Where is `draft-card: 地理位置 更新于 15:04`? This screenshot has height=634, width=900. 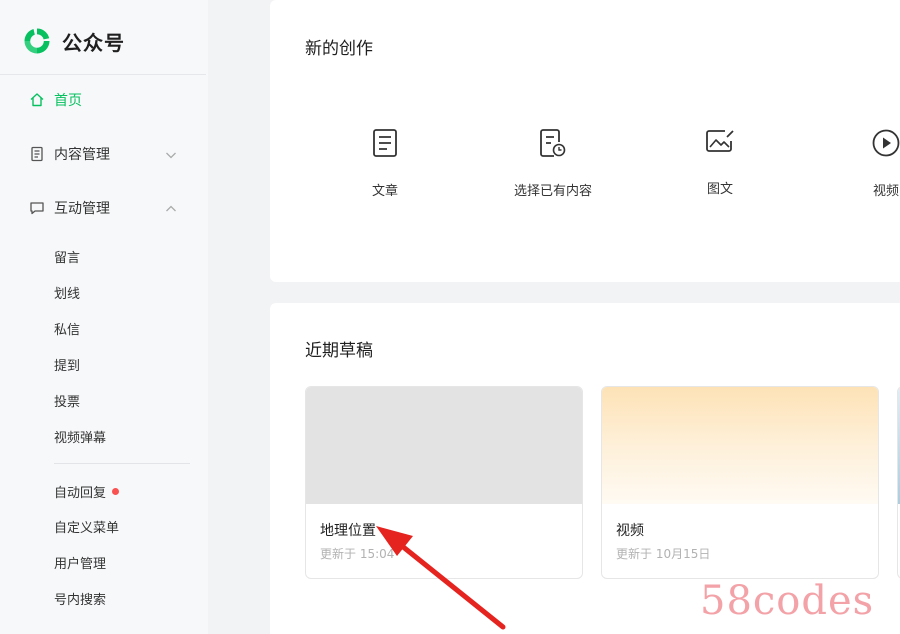
draft-card: 地理位置 更新于 15:04 is located at coordinates (444, 482).